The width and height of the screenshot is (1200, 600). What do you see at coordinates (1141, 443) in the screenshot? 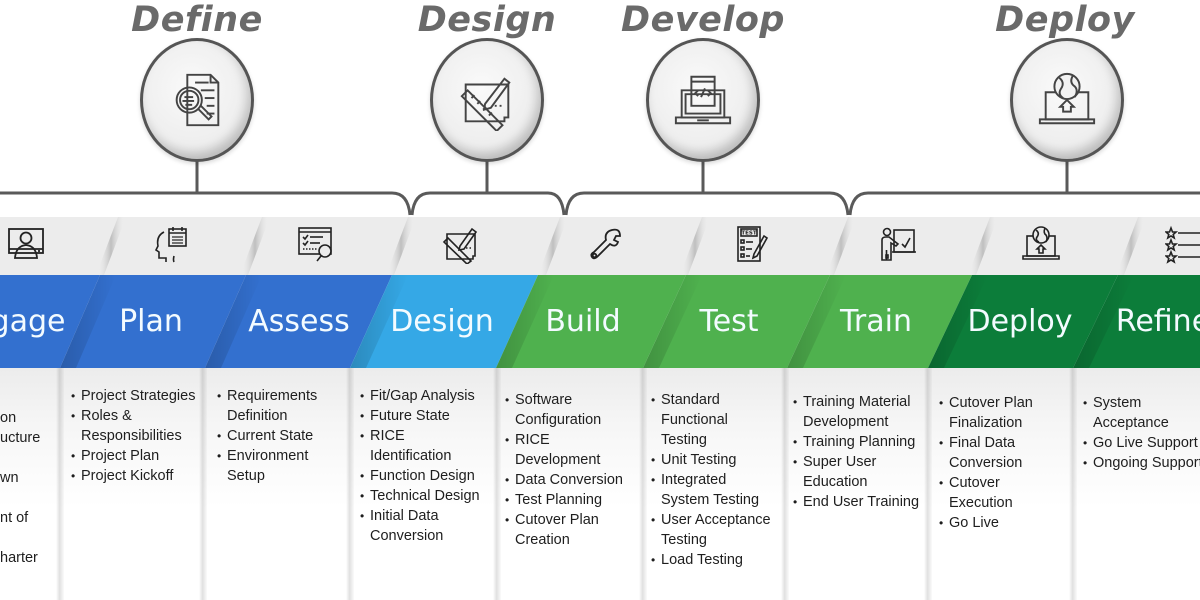
I see `detail-item: Go Live Support` at bounding box center [1141, 443].